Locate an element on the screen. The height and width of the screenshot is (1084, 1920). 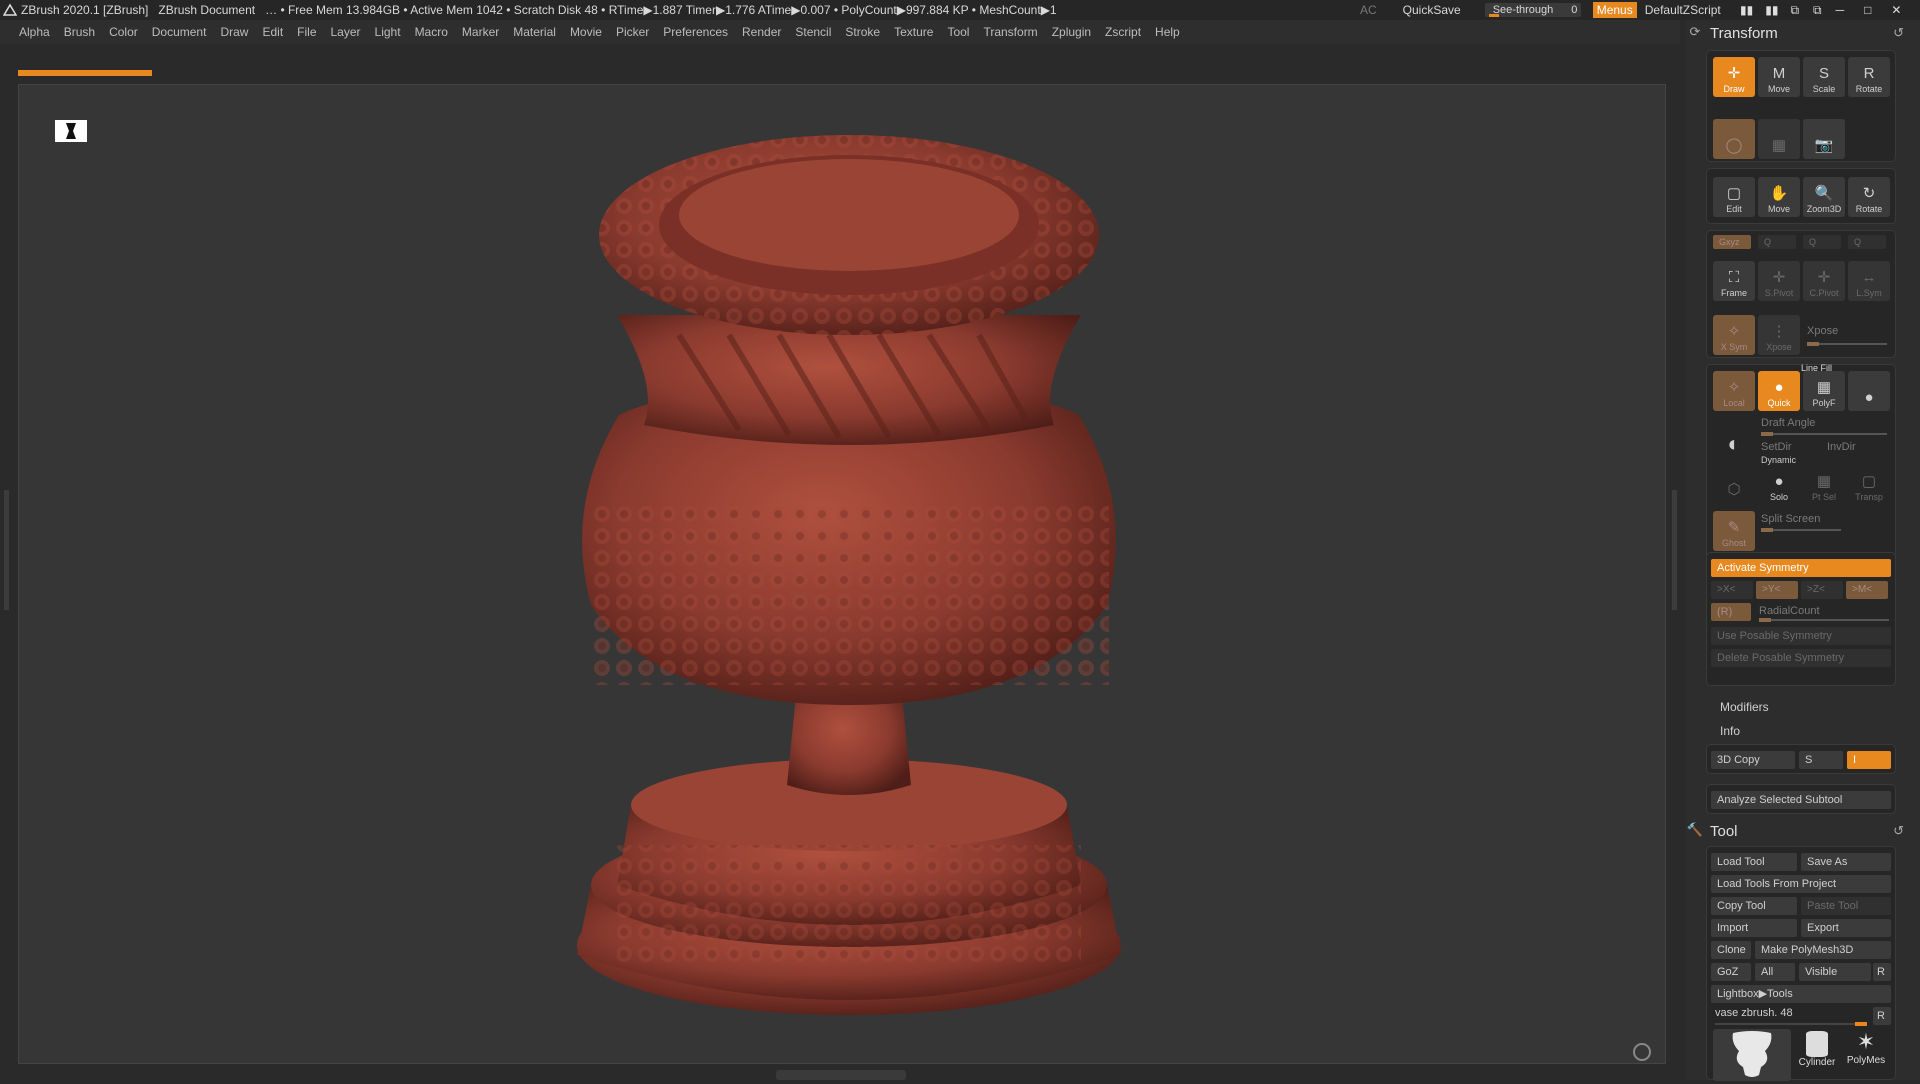
copy-s-button: S is located at coordinates (1821, 760).